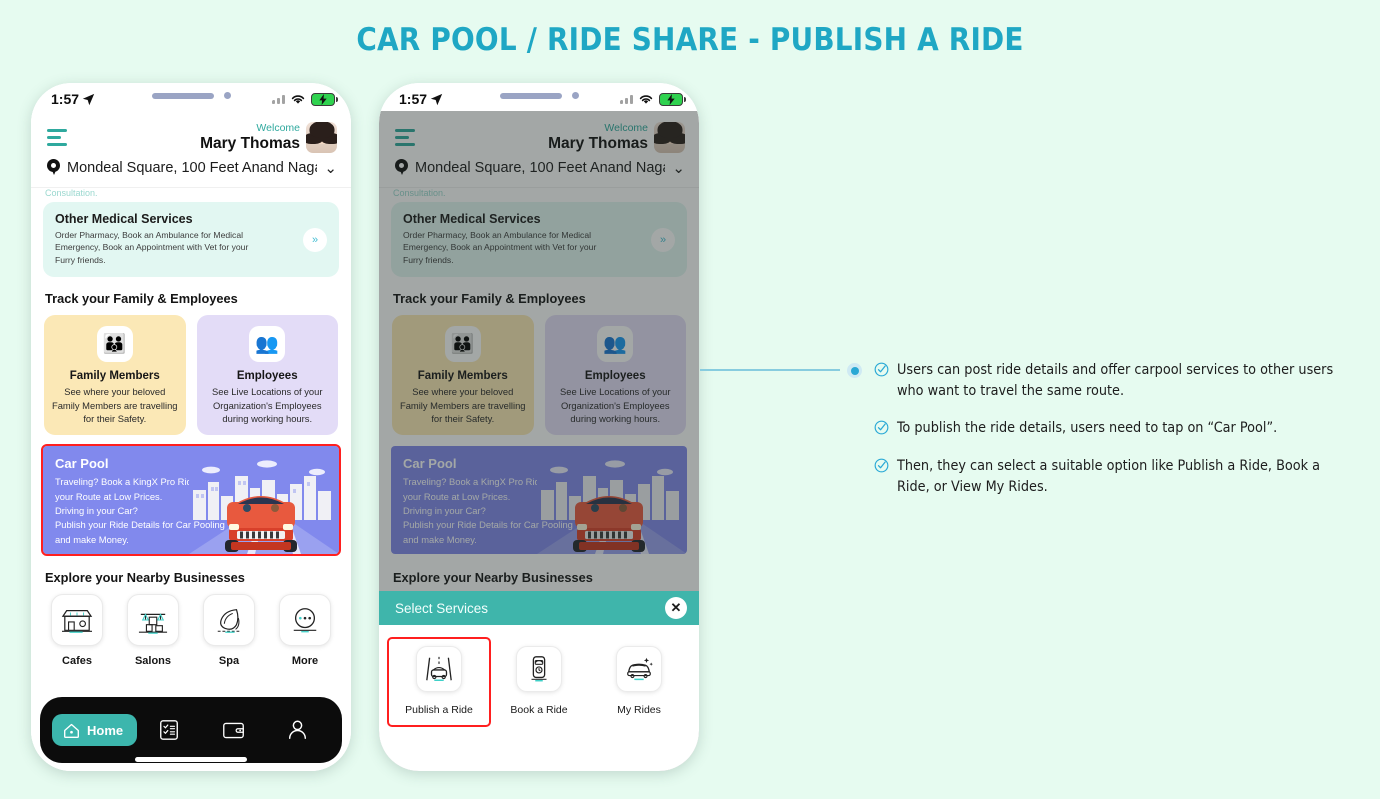 Image resolution: width=1380 pixels, height=799 pixels. What do you see at coordinates (770, 370) in the screenshot?
I see `connector-line` at bounding box center [770, 370].